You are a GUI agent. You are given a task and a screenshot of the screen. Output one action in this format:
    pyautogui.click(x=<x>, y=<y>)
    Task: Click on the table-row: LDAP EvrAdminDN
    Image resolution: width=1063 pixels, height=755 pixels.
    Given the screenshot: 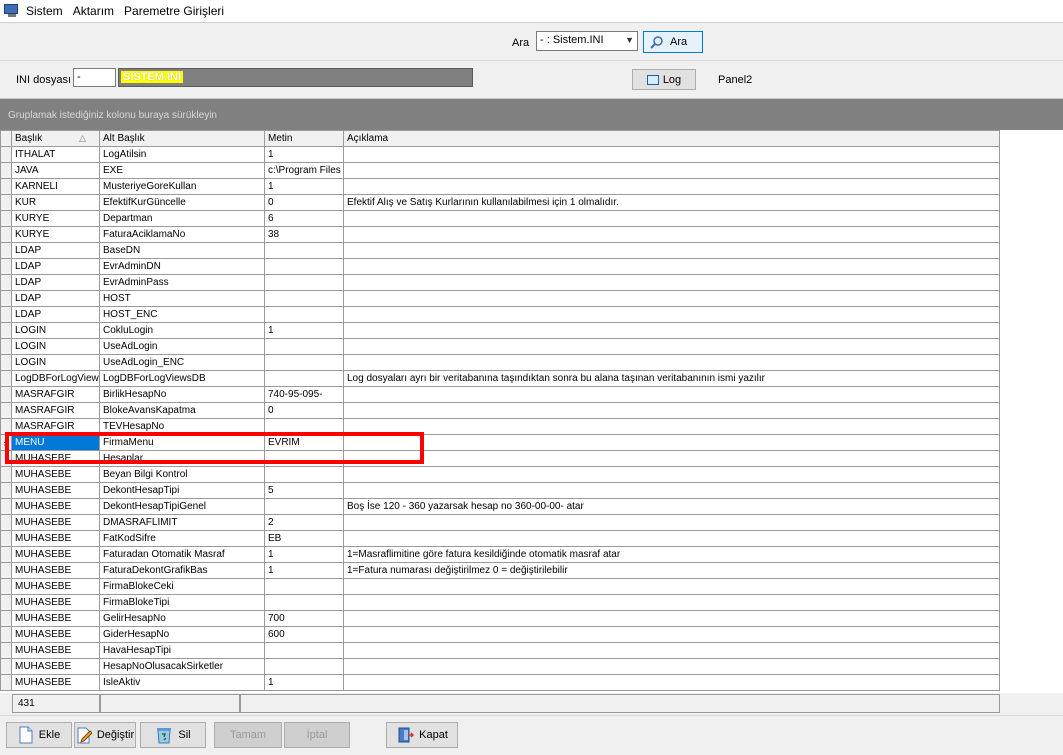 What is the action you would take?
    pyautogui.click(x=500, y=266)
    